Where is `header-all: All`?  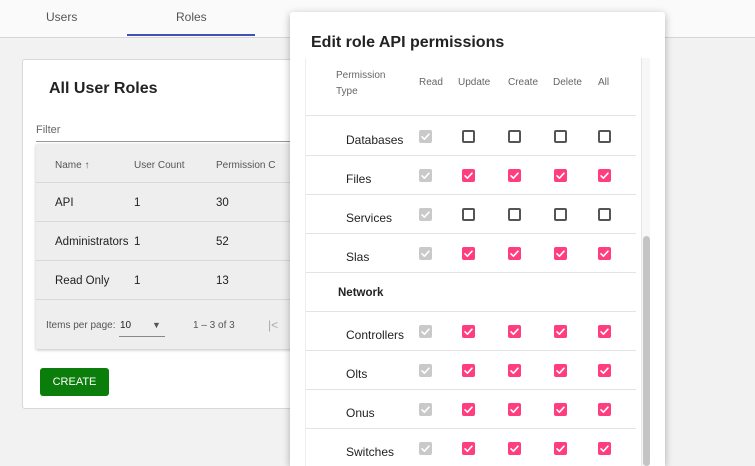
header-all: All is located at coordinates (604, 82).